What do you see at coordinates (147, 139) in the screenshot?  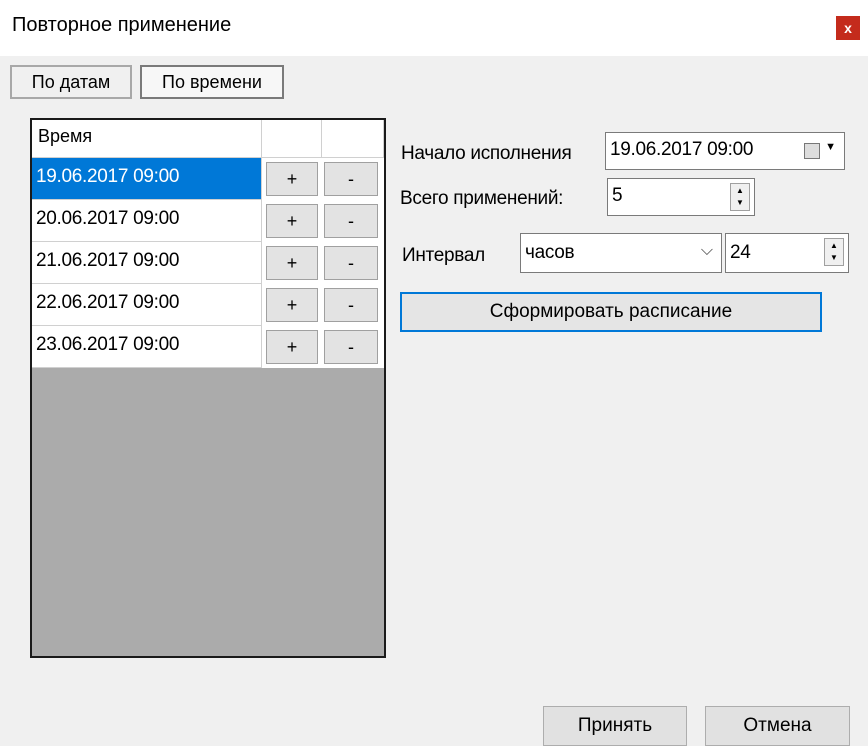 I see `column-header-time: Время` at bounding box center [147, 139].